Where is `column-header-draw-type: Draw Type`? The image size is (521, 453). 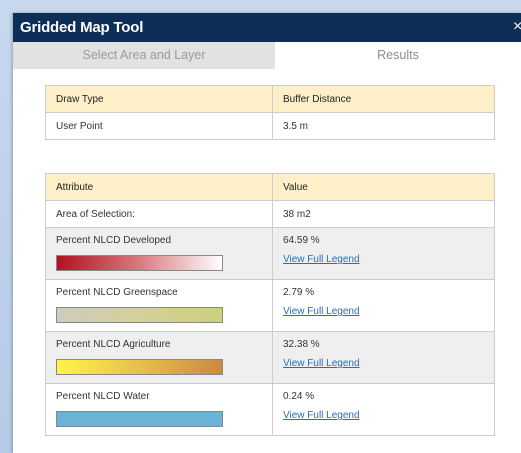
column-header-draw-type: Draw Type is located at coordinates (159, 99).